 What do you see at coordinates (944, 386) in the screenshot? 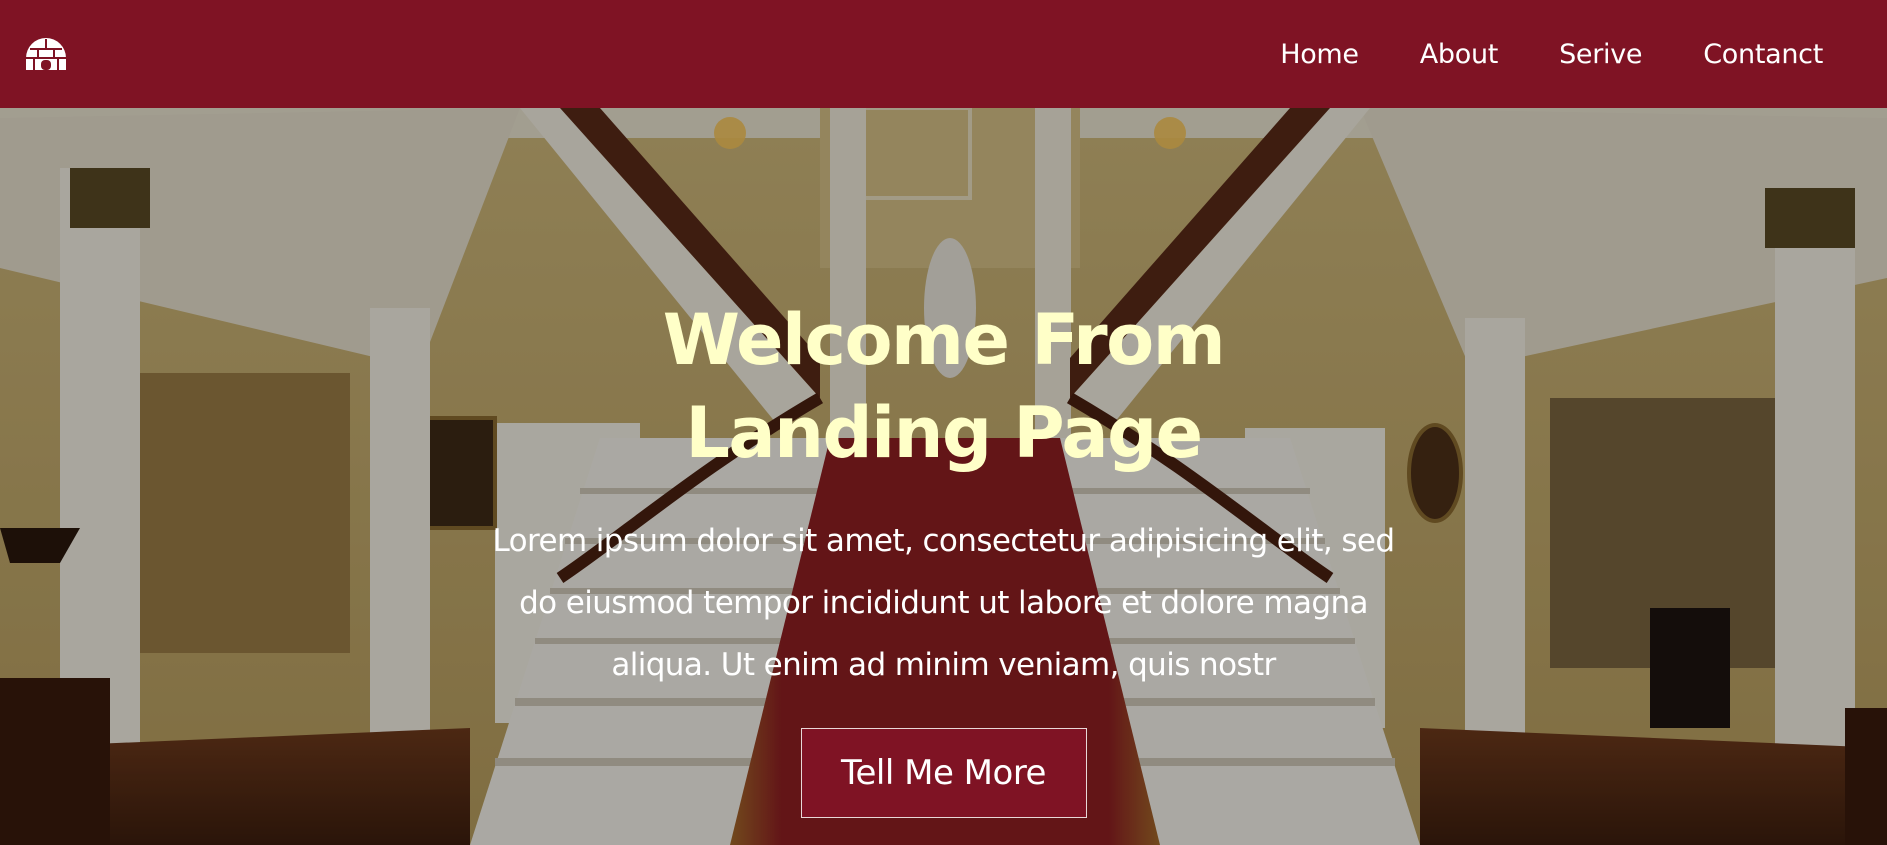
I see `hero-title: Welcome From Landing Page` at bounding box center [944, 386].